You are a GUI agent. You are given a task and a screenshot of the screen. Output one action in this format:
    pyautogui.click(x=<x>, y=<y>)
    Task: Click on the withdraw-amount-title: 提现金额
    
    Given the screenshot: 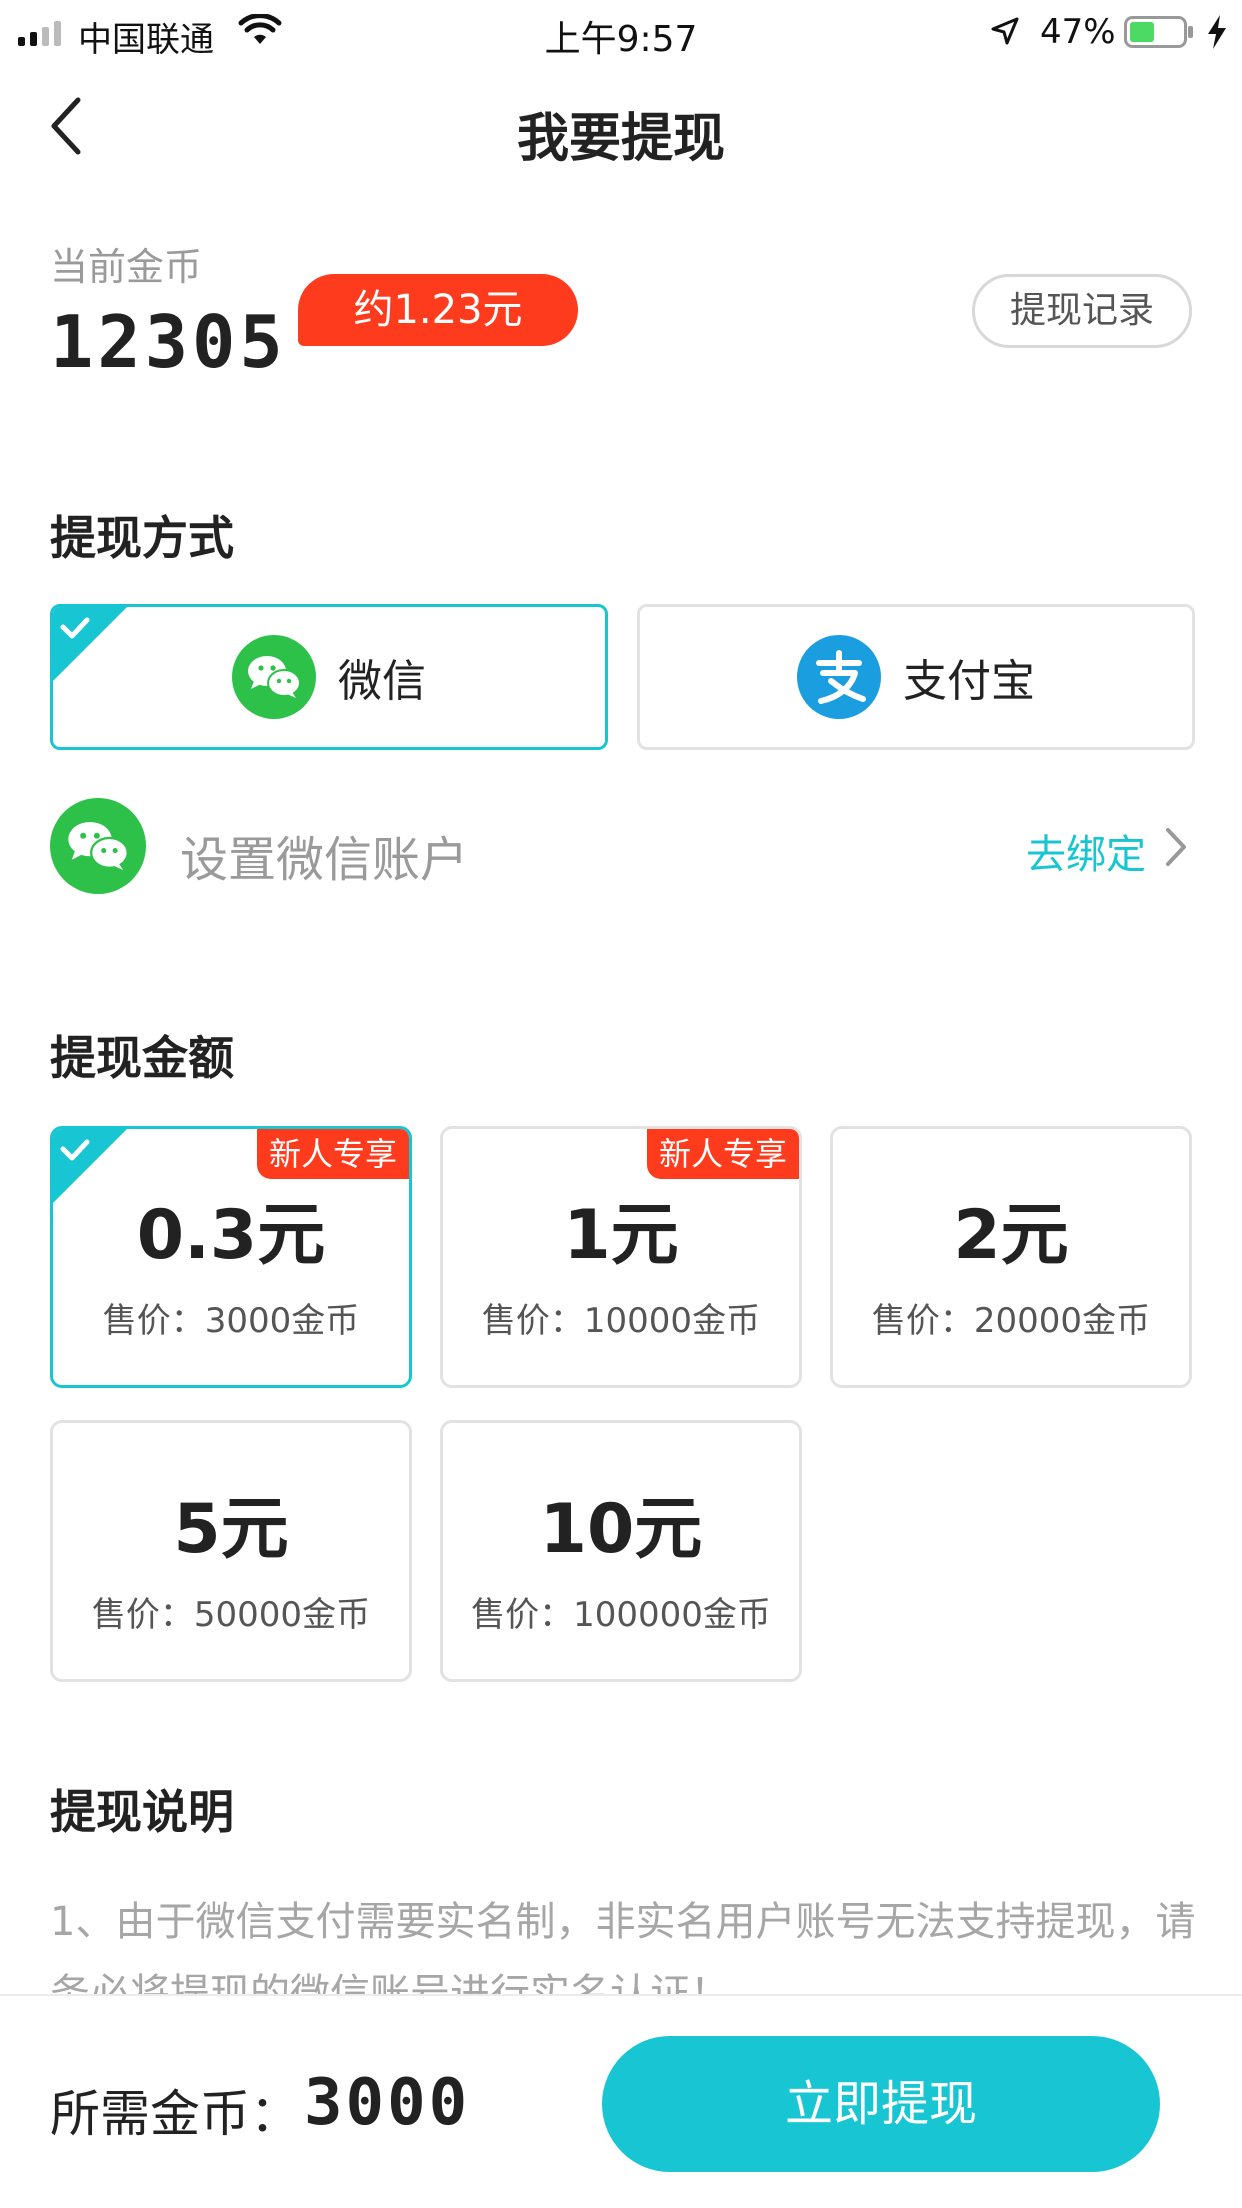 What is the action you would take?
    pyautogui.click(x=142, y=1058)
    